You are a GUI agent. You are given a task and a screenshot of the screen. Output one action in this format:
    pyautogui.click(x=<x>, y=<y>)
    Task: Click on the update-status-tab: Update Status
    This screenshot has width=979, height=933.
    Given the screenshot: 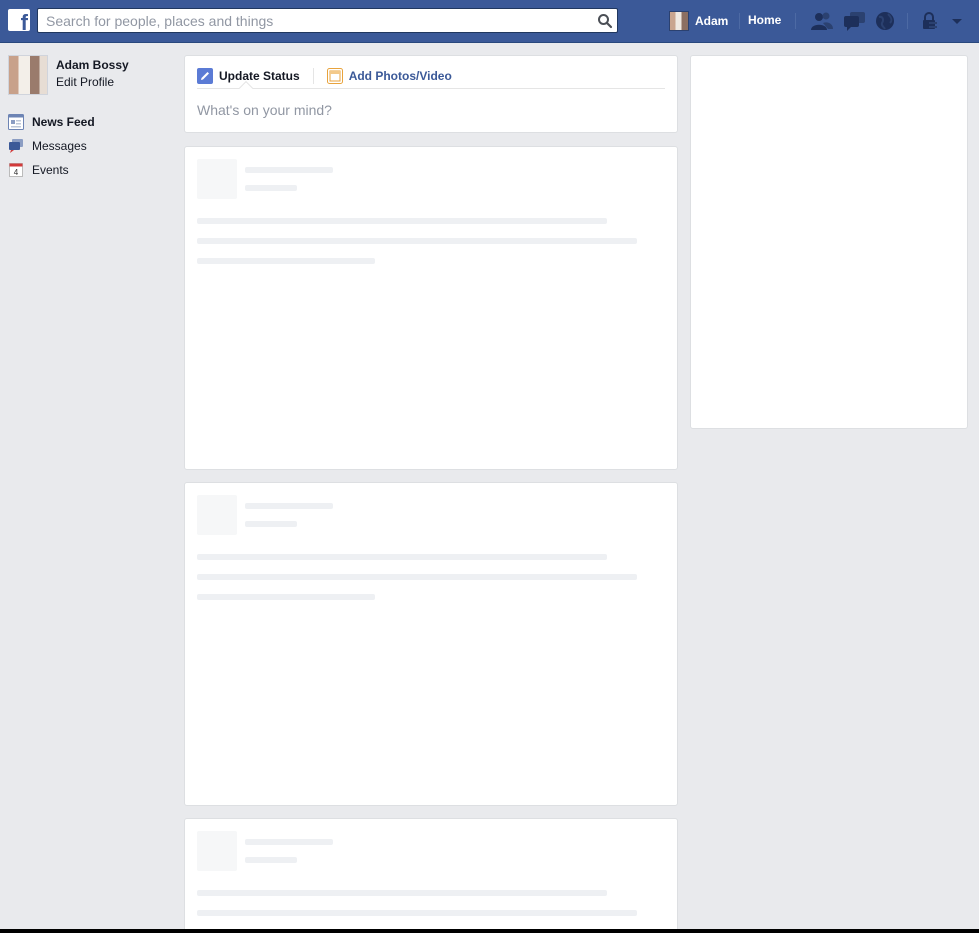 What is the action you would take?
    pyautogui.click(x=248, y=76)
    